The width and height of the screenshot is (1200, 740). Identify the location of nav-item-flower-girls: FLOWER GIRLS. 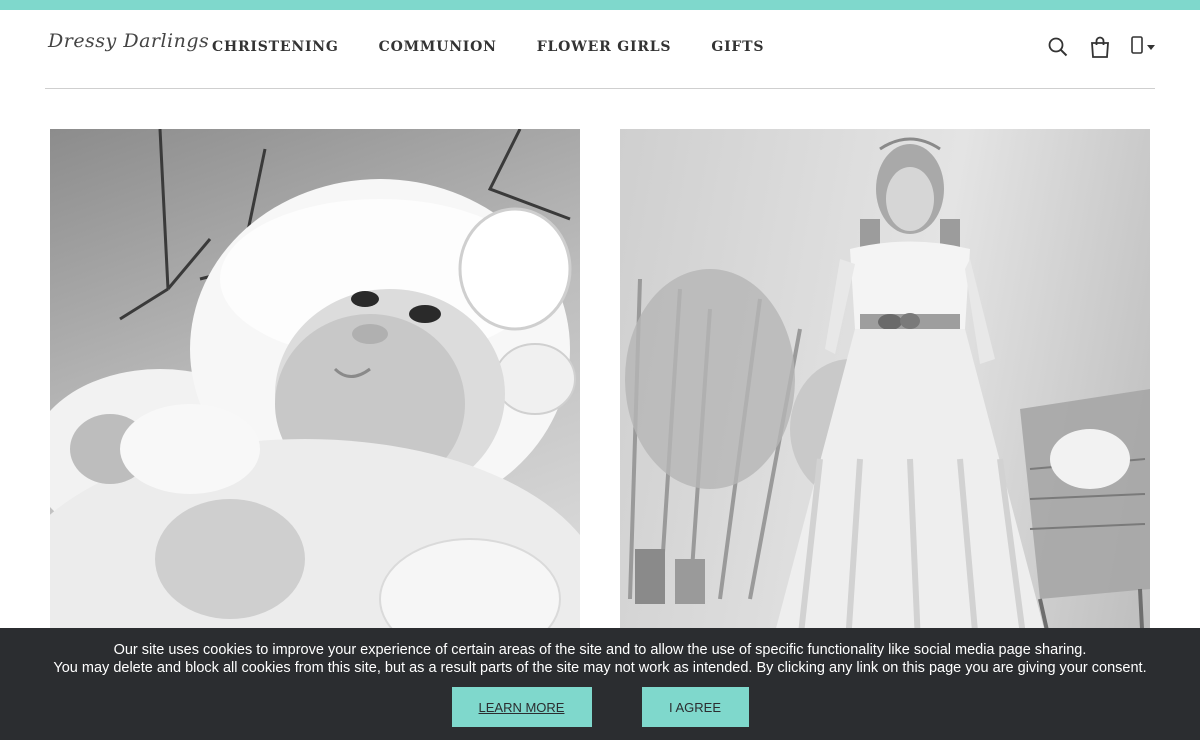
(604, 47).